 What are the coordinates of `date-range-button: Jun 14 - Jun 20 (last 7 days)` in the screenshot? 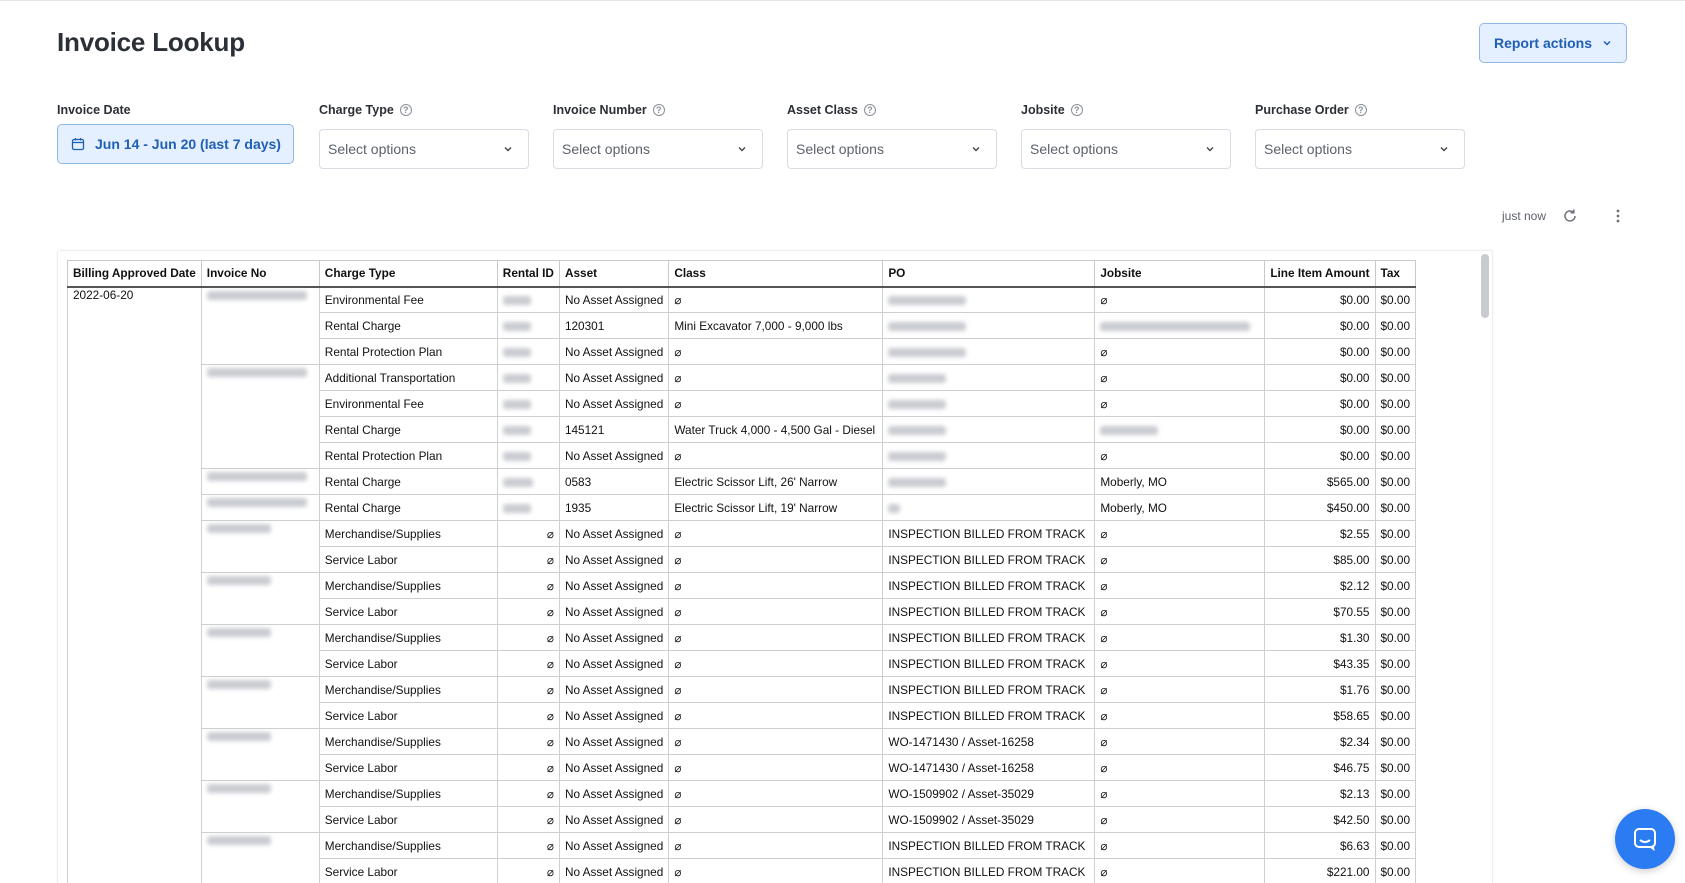 It's located at (175, 144).